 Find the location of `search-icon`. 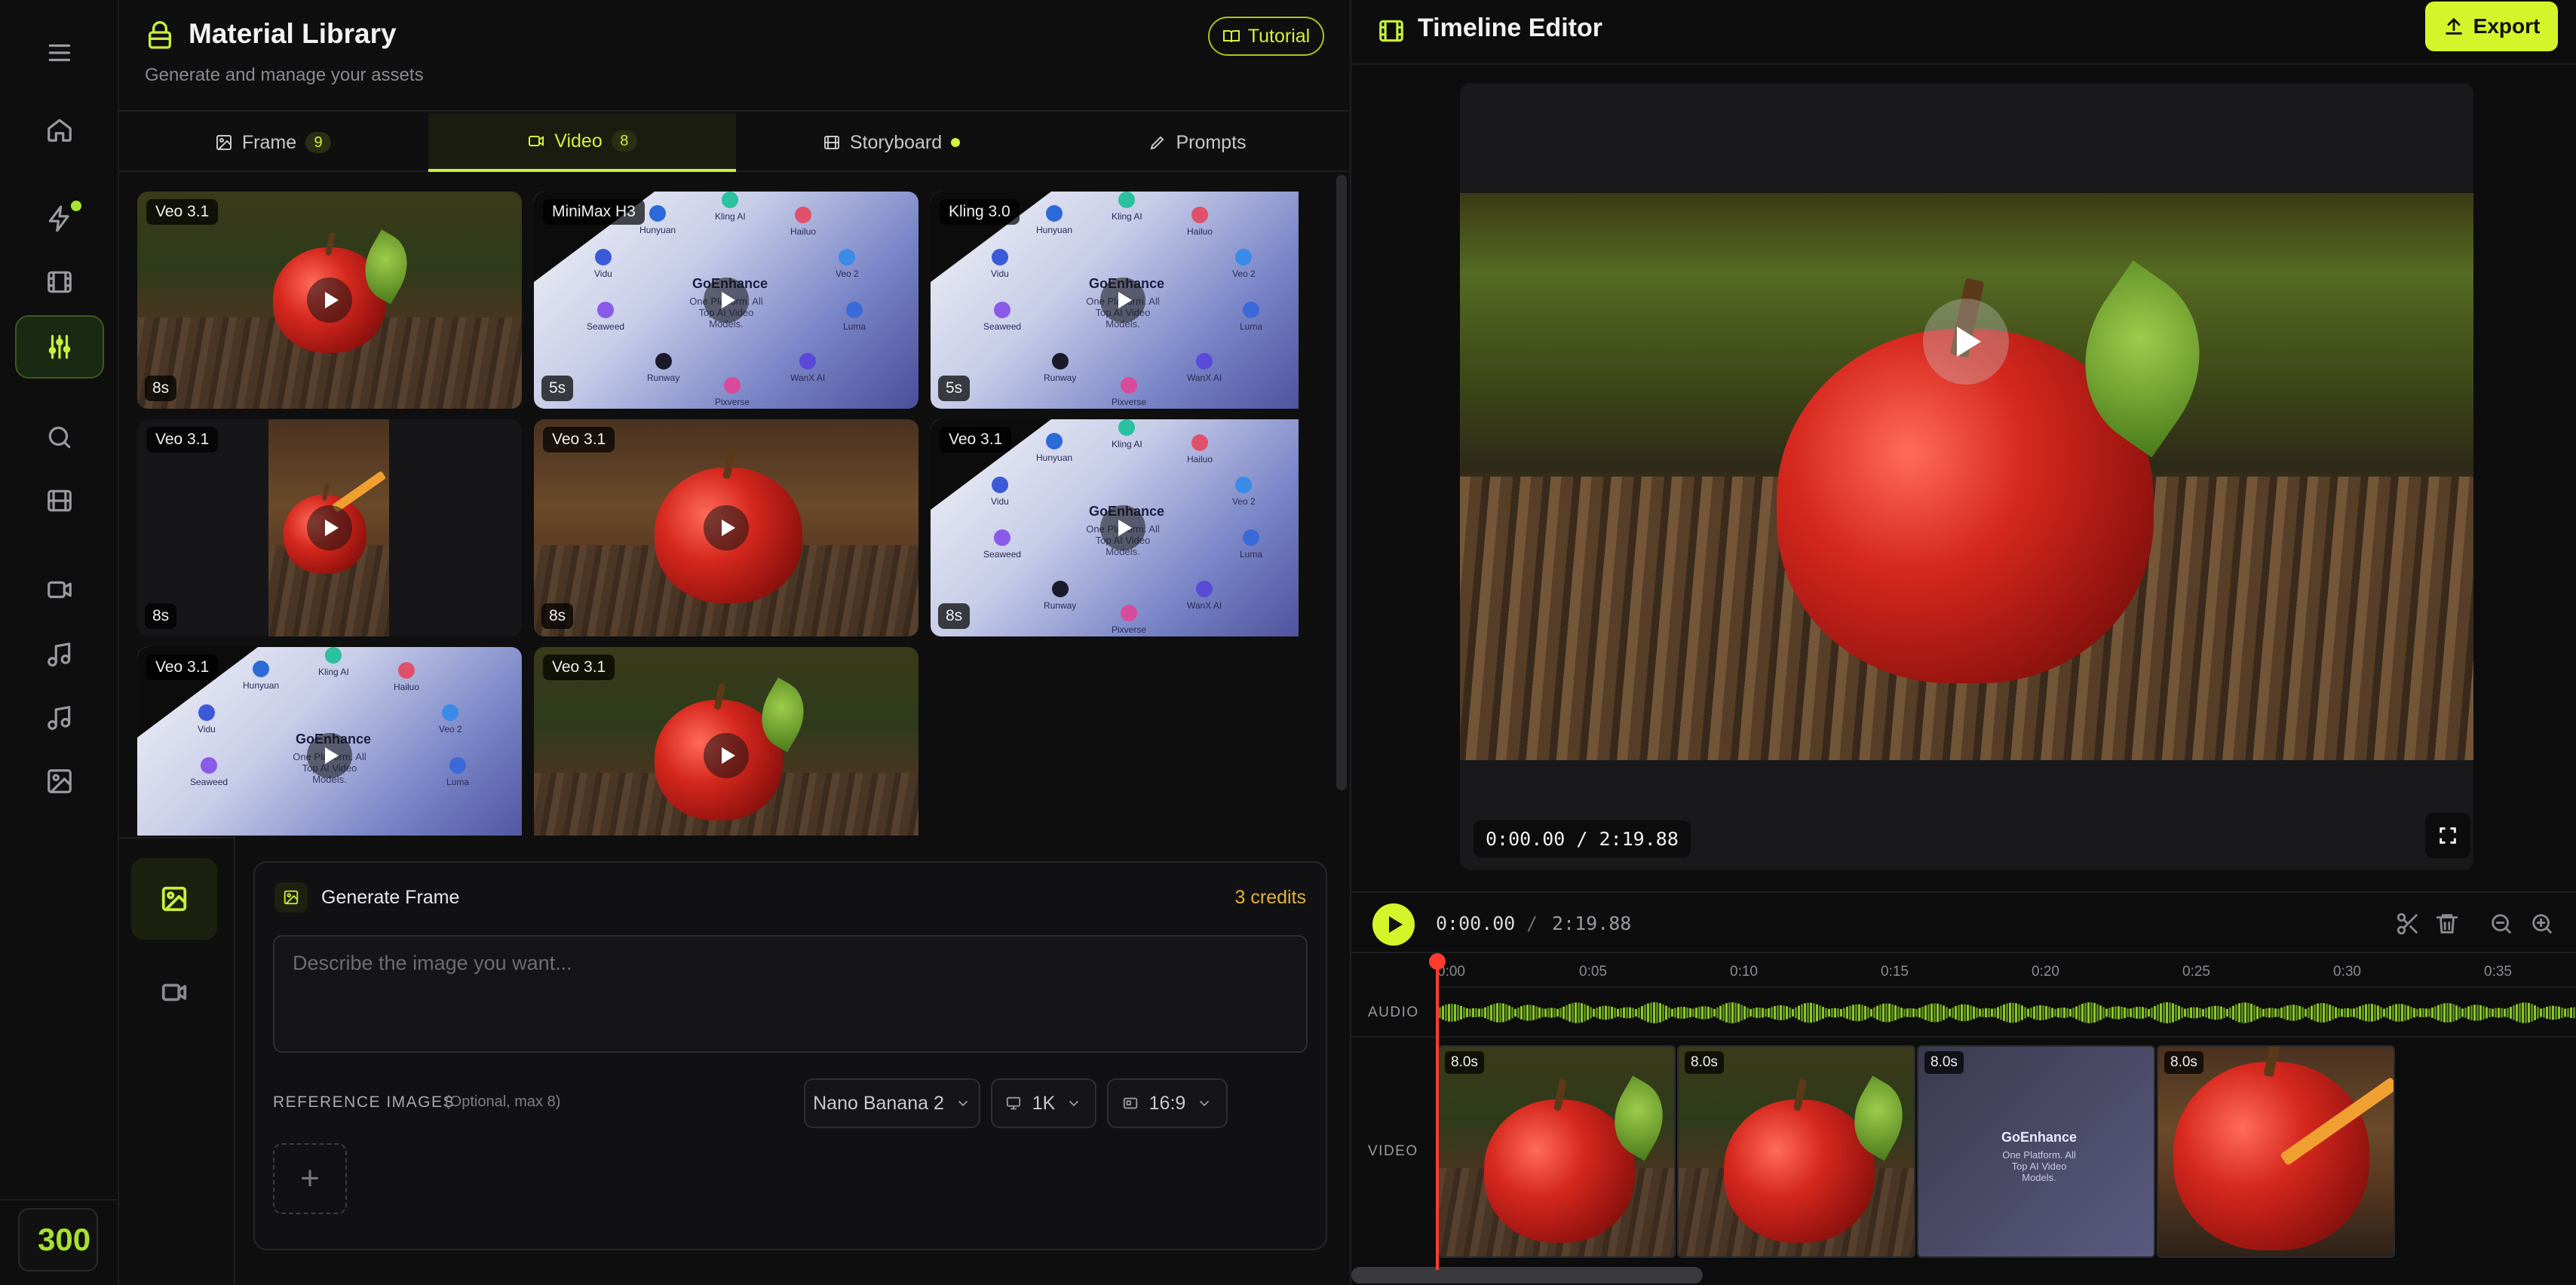

search-icon is located at coordinates (59, 437).